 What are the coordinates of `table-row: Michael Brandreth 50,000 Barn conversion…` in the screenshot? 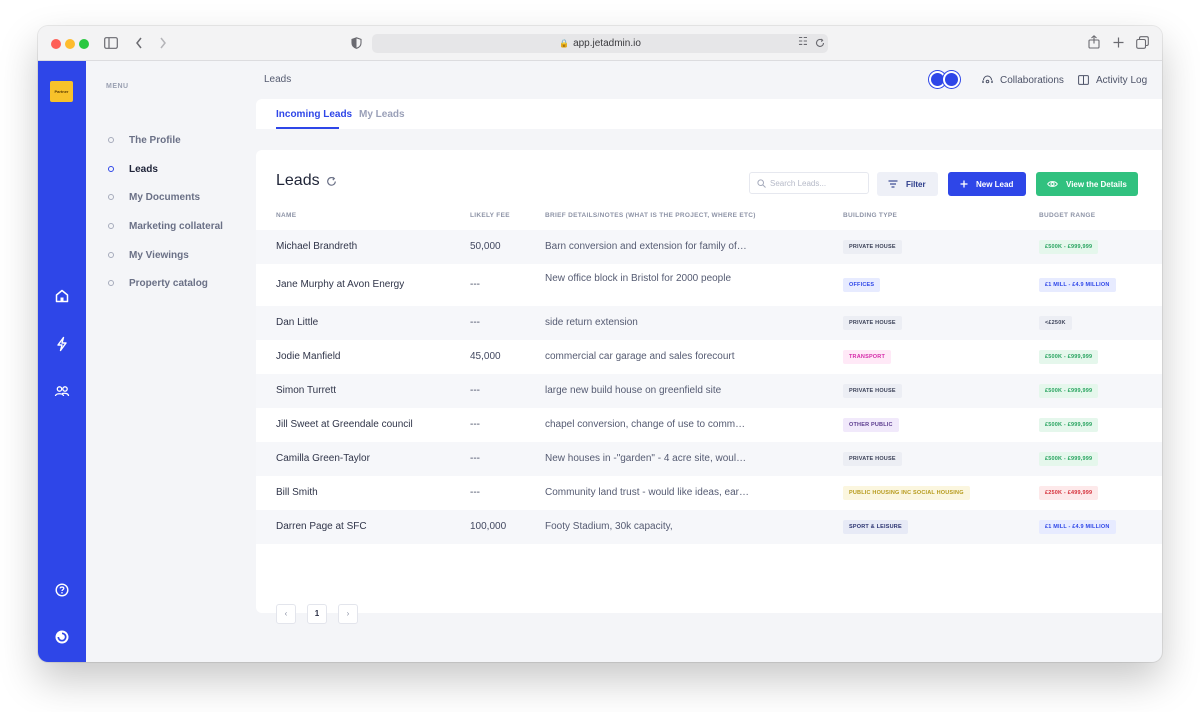 It's located at (709, 247).